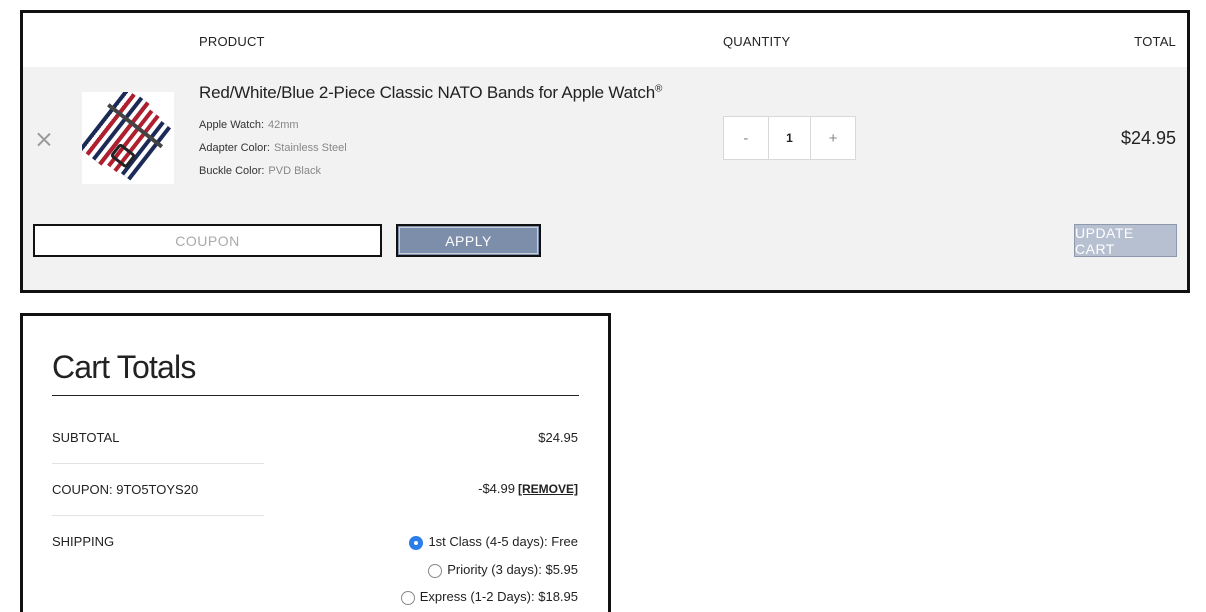  Describe the element at coordinates (548, 489) in the screenshot. I see `remove-coupon-link: [REMOVE]` at that location.